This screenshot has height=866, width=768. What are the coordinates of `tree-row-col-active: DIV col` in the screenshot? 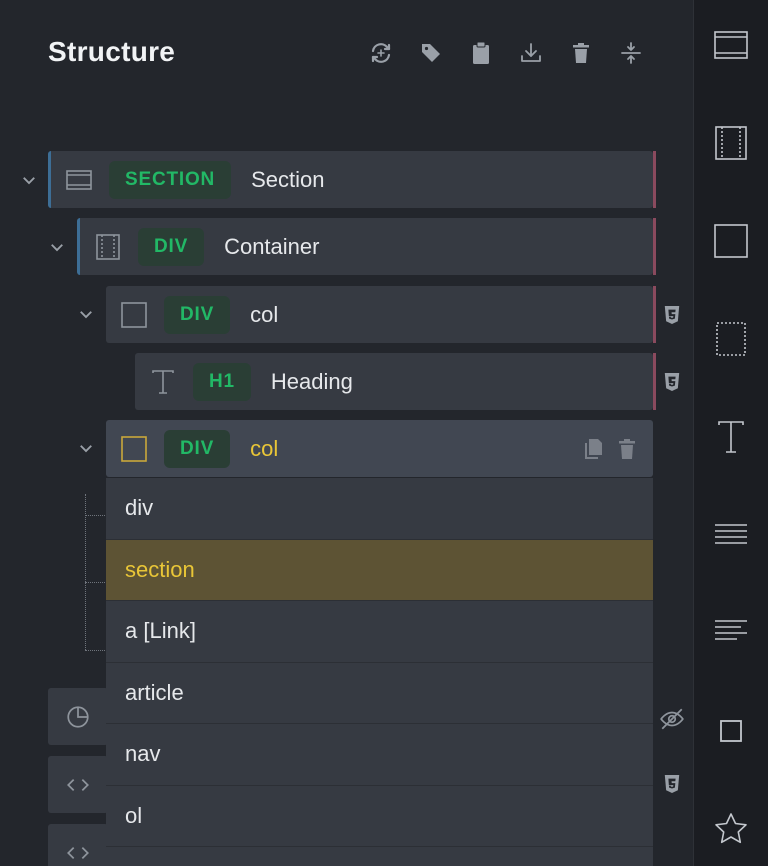 It's located at (379, 448).